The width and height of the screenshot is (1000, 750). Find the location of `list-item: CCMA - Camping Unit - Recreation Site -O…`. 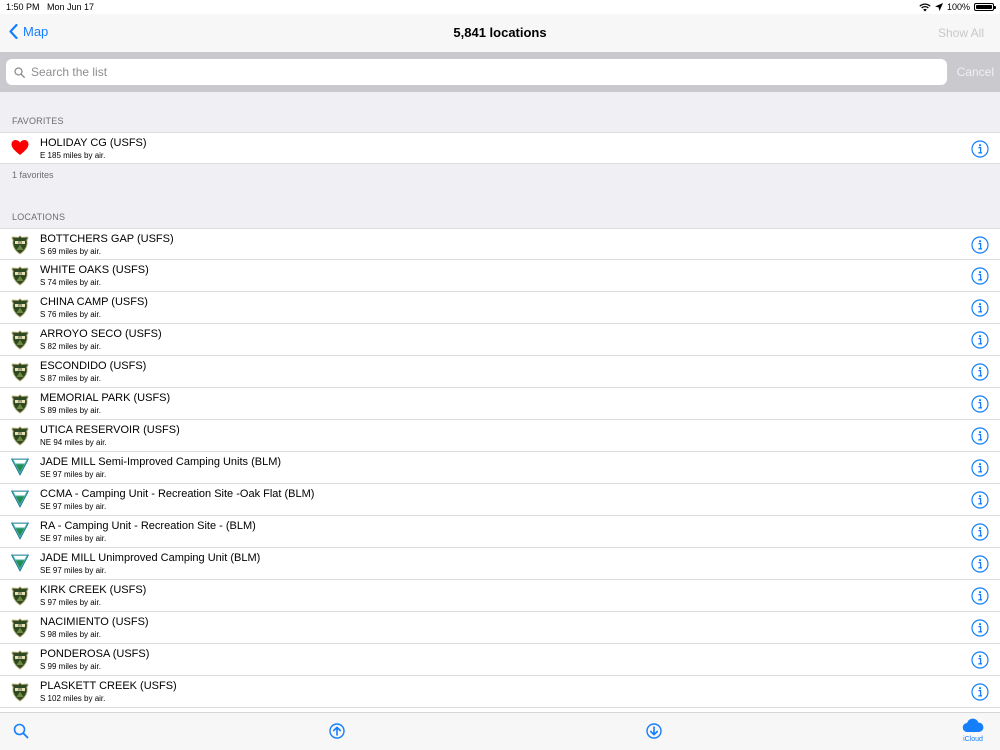

list-item: CCMA - Camping Unit - Recreation Site -O… is located at coordinates (500, 500).